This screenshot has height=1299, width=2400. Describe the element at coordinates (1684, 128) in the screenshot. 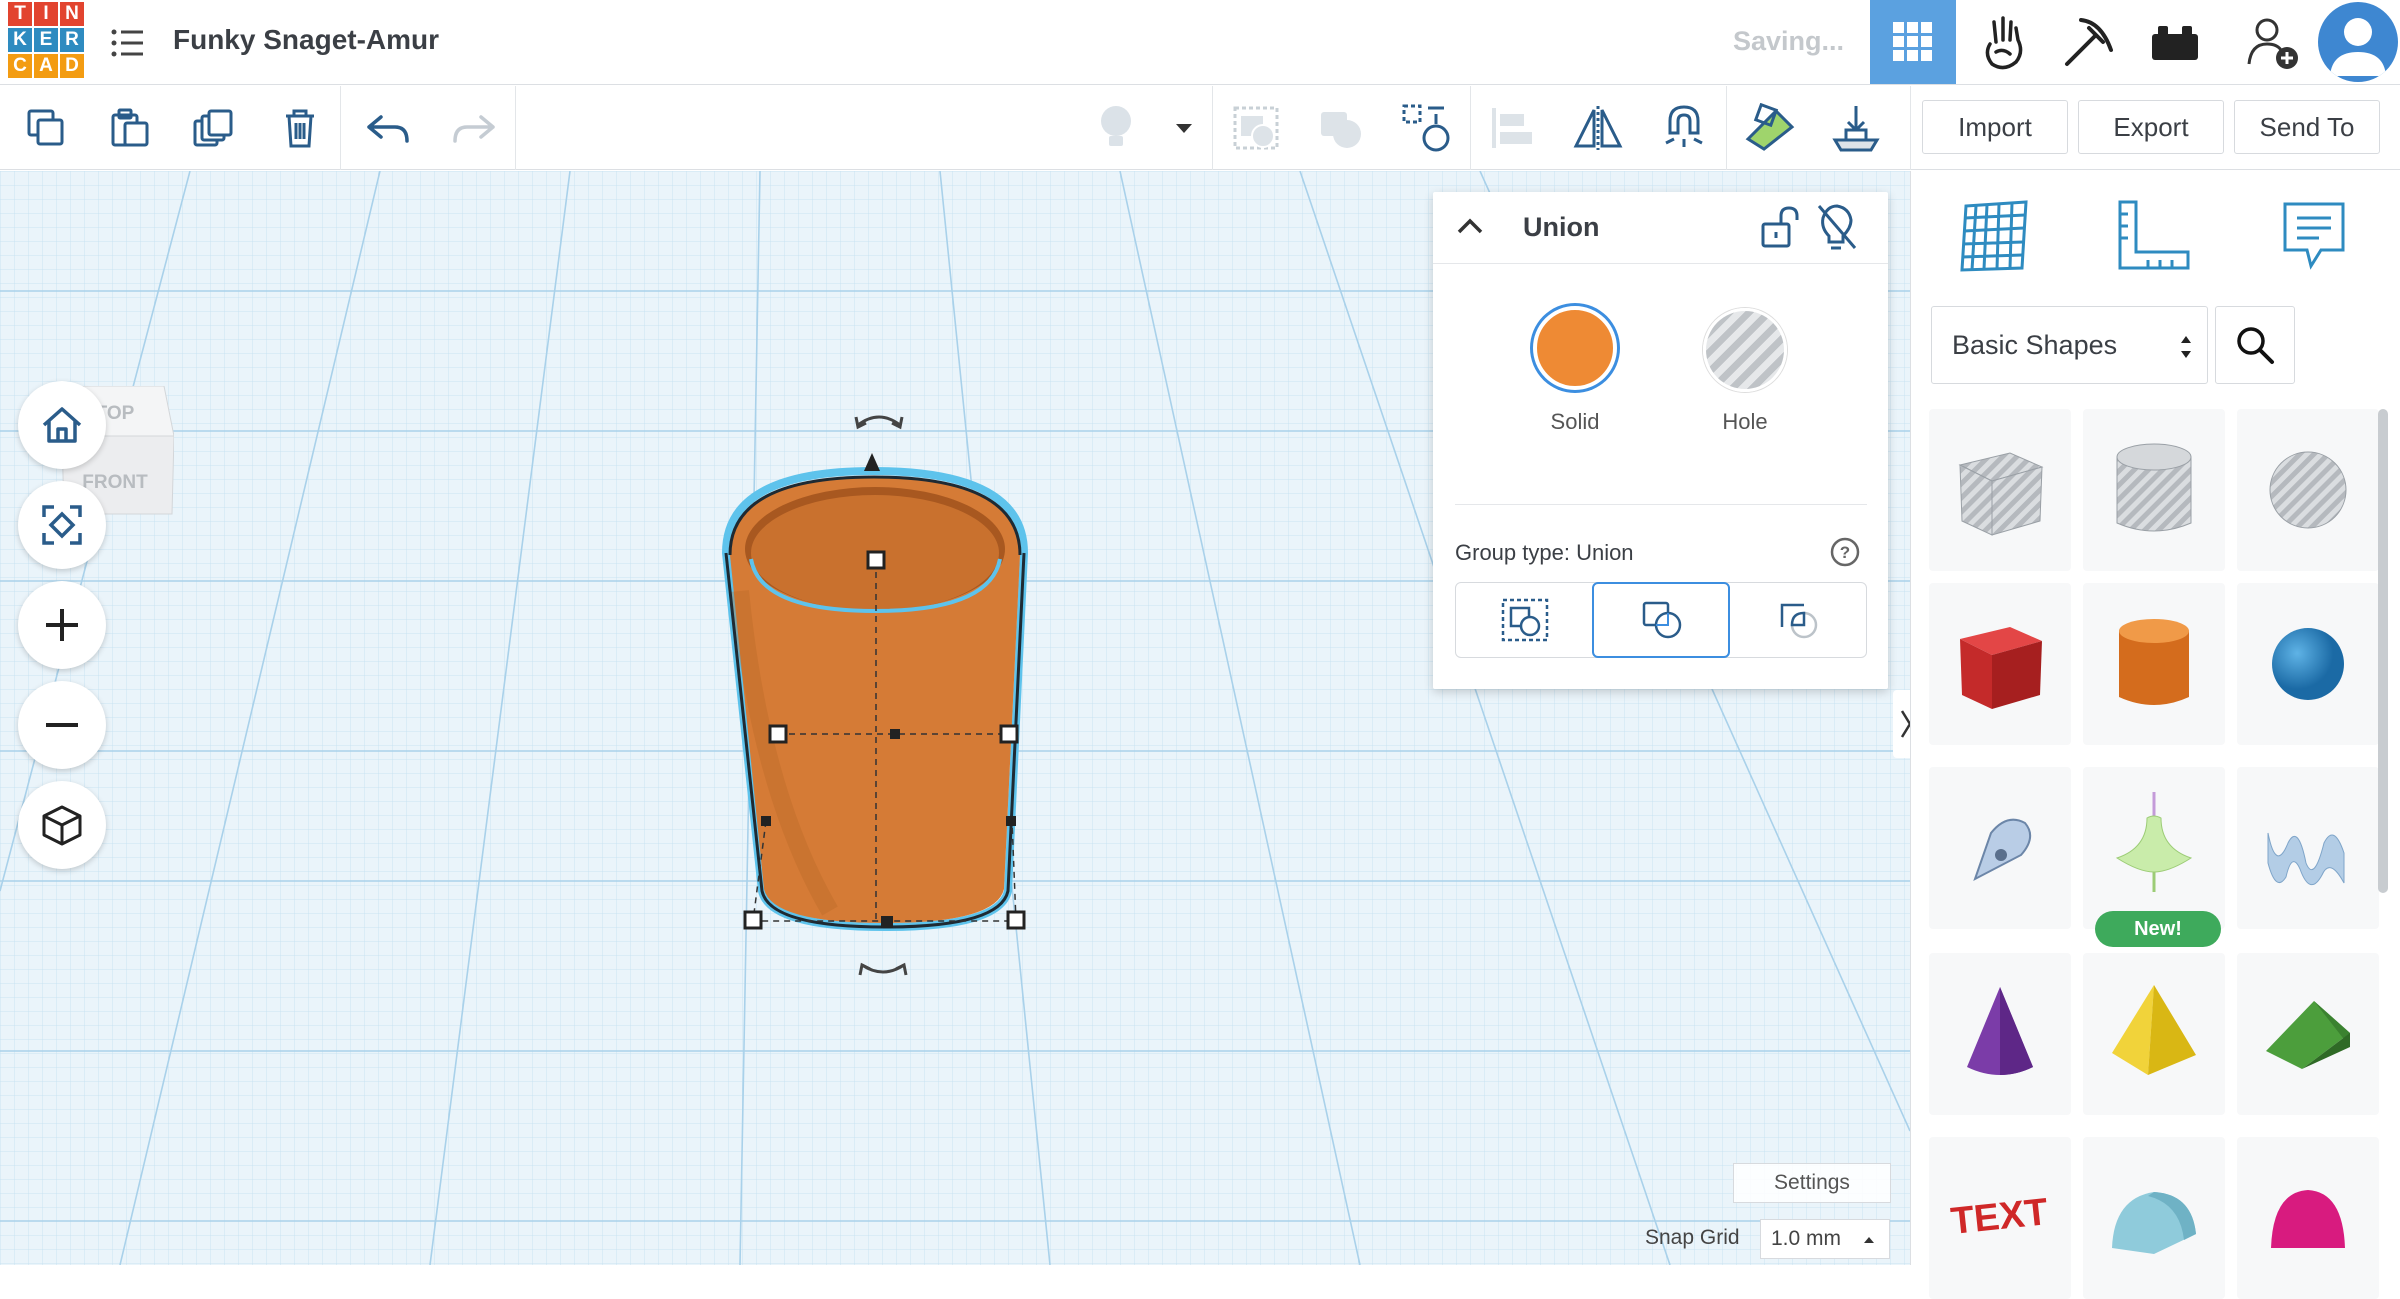

I see `magnet-icon` at that location.